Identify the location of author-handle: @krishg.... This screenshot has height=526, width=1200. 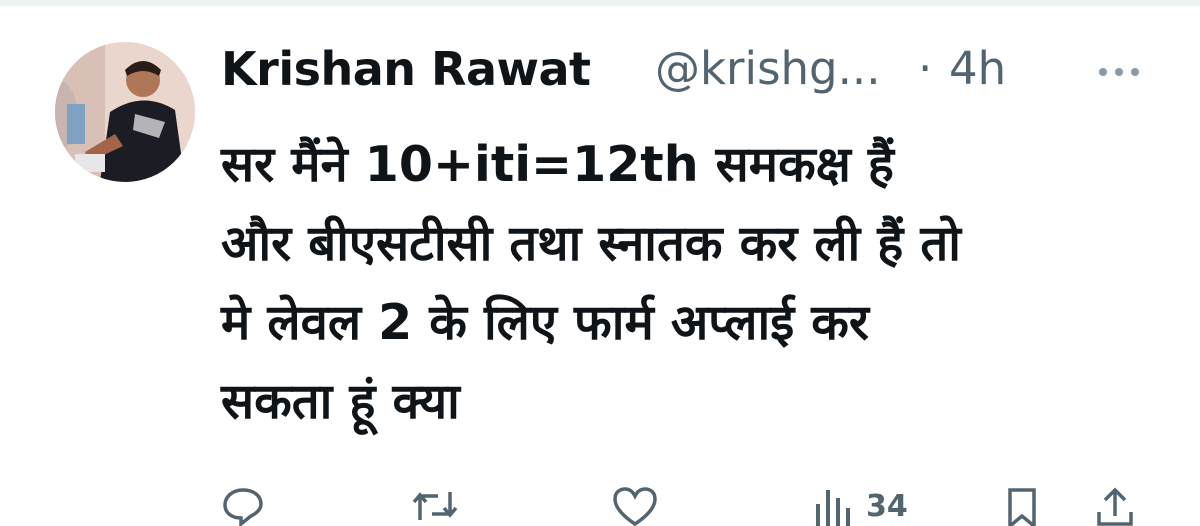
(768, 68).